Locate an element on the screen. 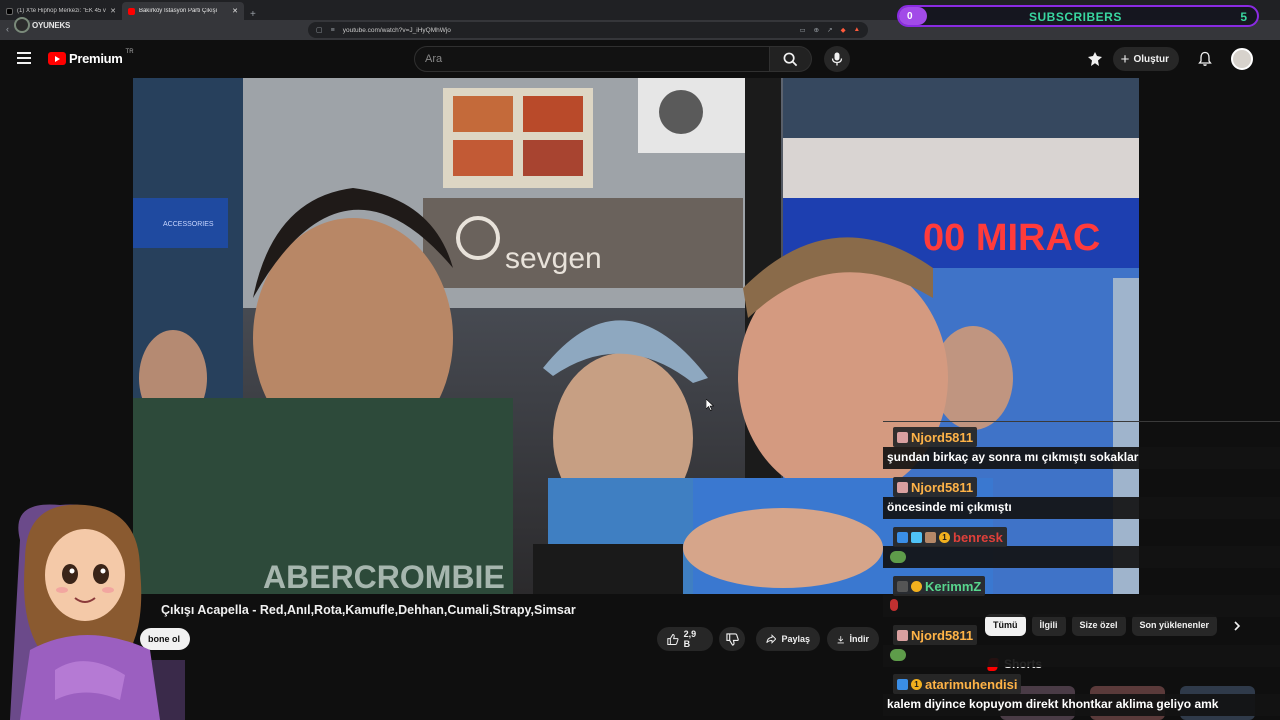  chat-username-tag: 1 atarimuhendisi is located at coordinates (957, 684).